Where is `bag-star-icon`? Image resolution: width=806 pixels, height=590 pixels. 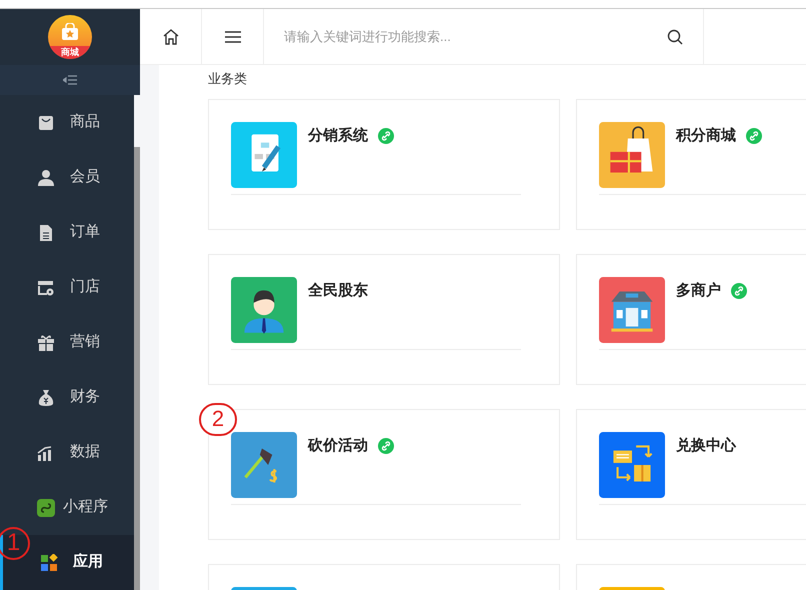
bag-star-icon is located at coordinates (70, 32).